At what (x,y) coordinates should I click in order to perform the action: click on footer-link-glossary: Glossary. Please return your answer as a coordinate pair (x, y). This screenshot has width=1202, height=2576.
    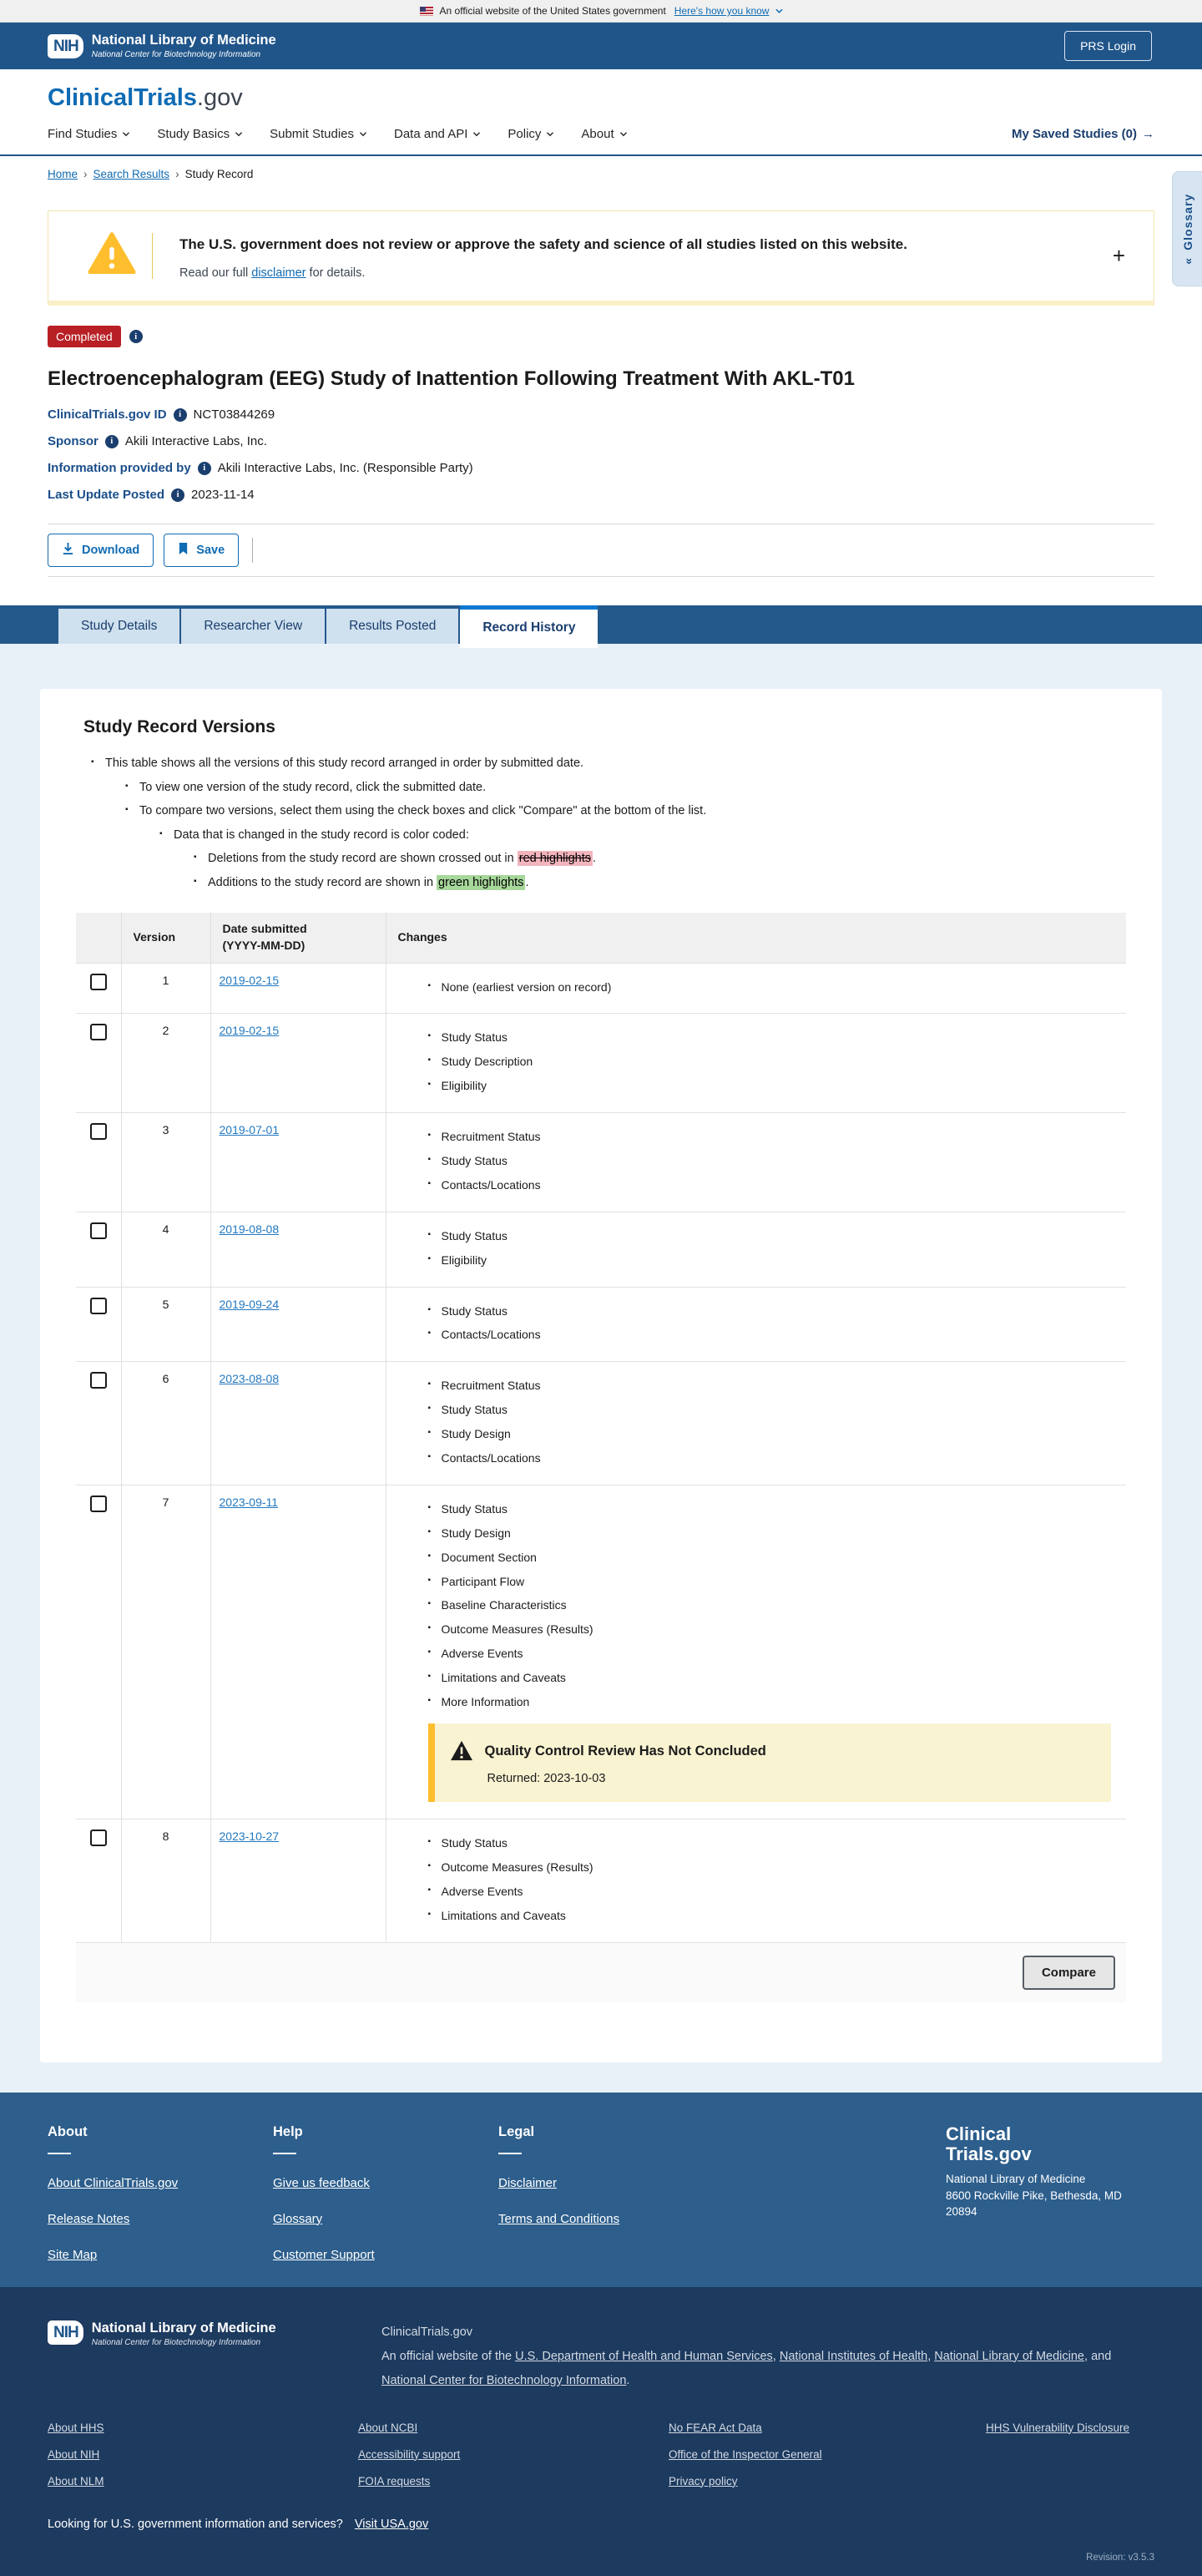
    Looking at the image, I should click on (297, 2219).